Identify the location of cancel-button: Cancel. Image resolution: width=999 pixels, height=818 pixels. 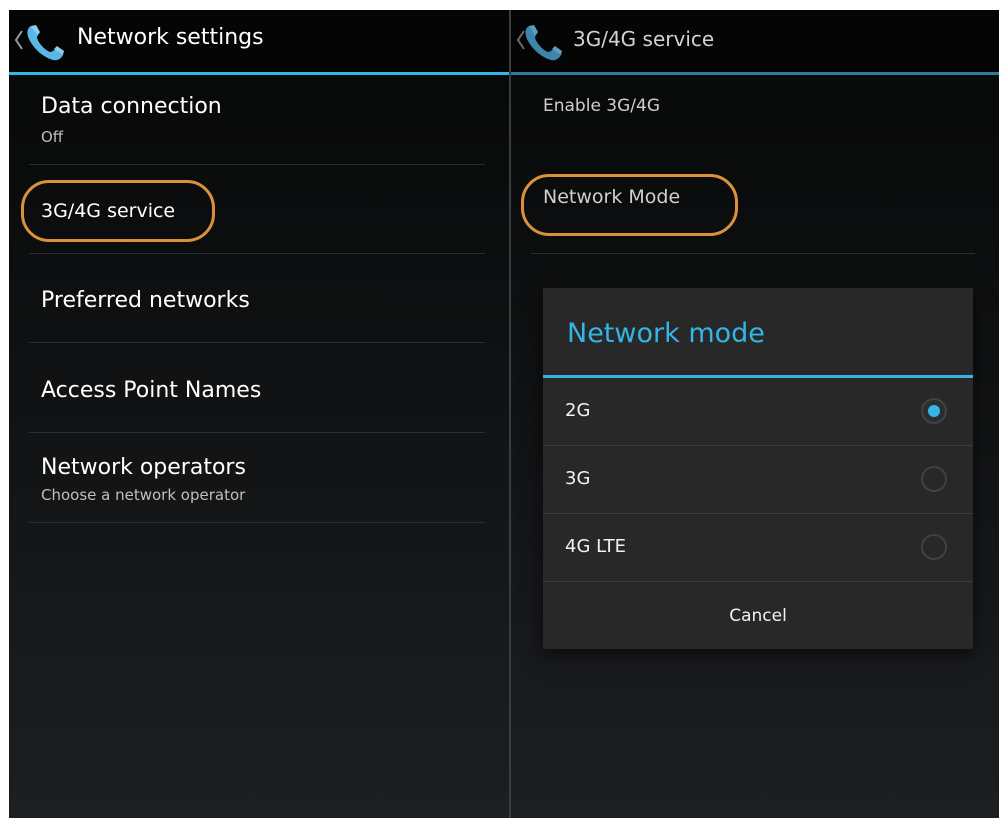
(758, 616).